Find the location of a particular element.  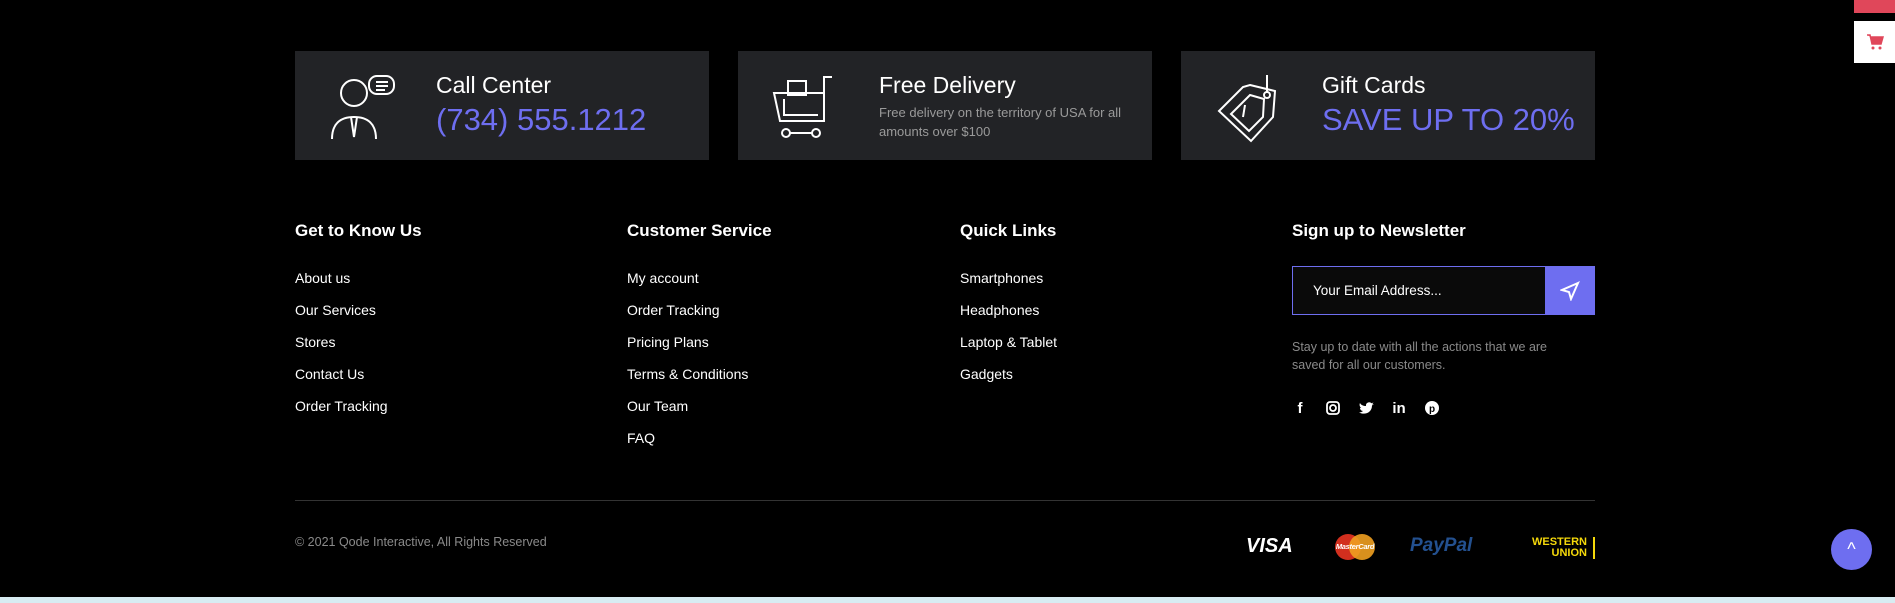

feature-title: Call Center is located at coordinates (494, 85).